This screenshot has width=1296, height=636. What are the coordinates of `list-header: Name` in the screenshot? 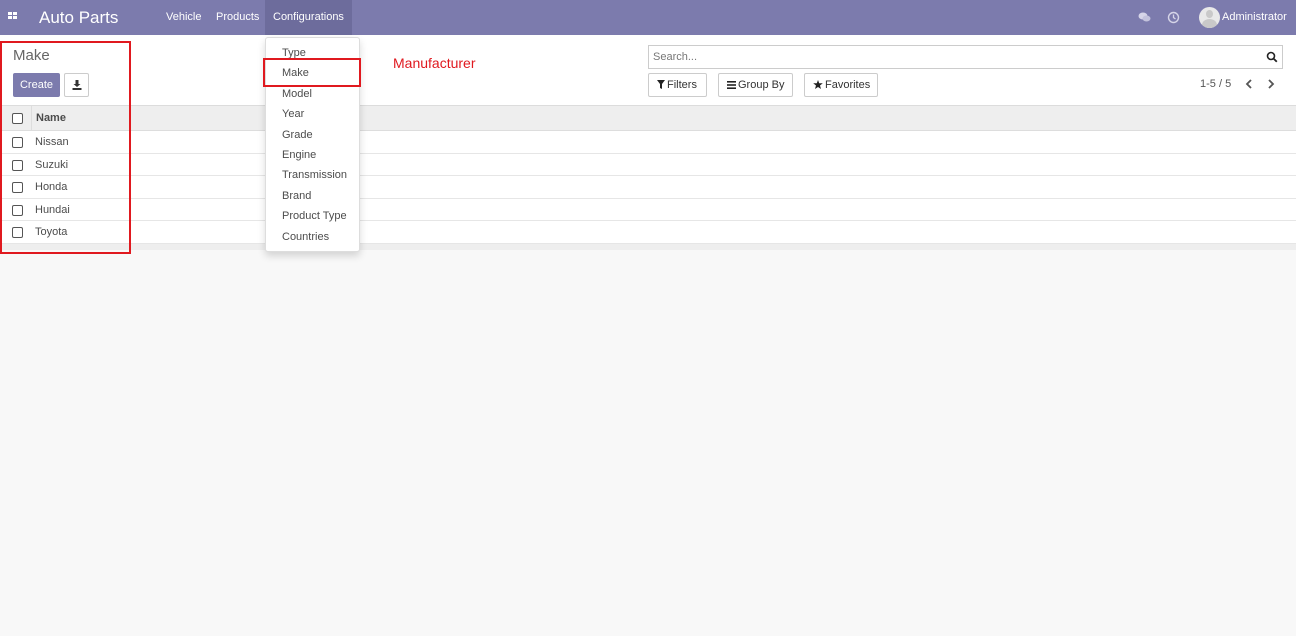 It's located at (648, 118).